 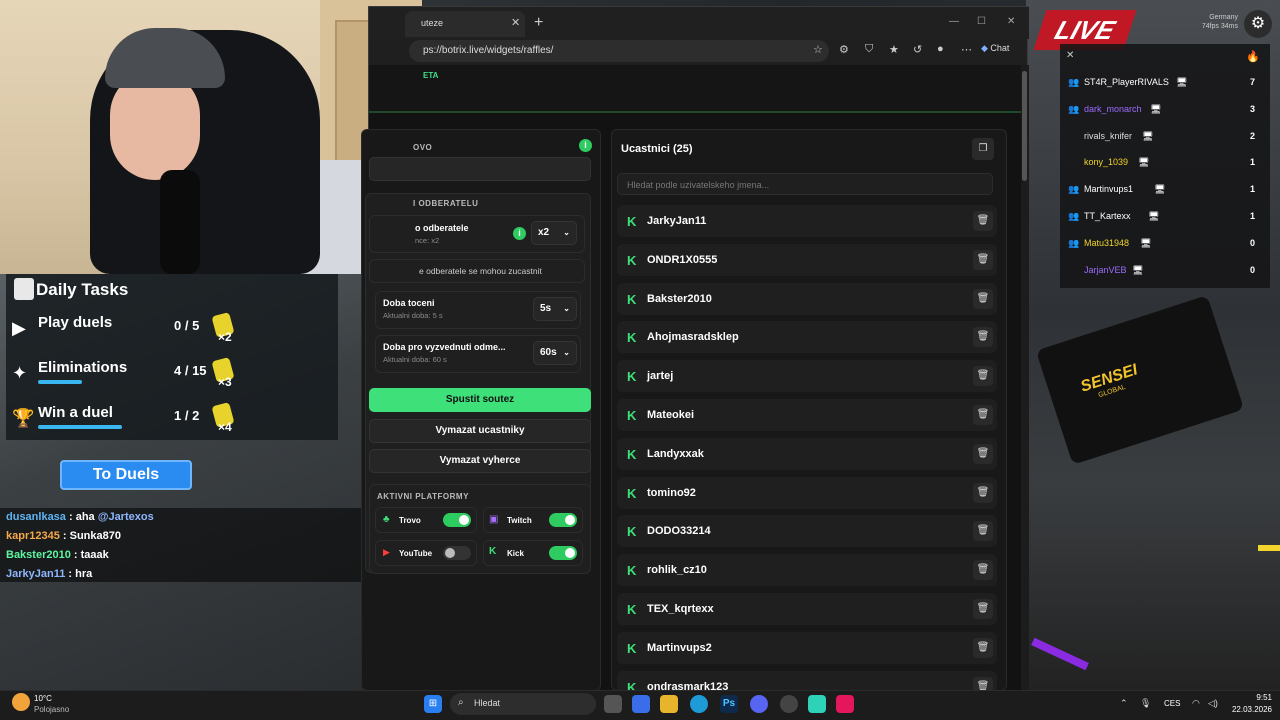 What do you see at coordinates (211, 137) in the screenshot?
I see `webcam-feed` at bounding box center [211, 137].